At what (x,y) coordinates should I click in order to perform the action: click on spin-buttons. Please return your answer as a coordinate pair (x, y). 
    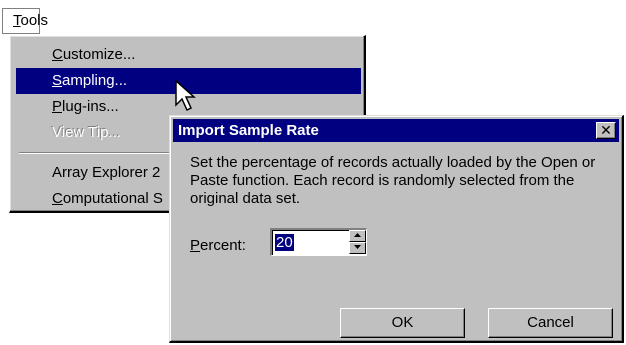
    Looking at the image, I should click on (357, 242).